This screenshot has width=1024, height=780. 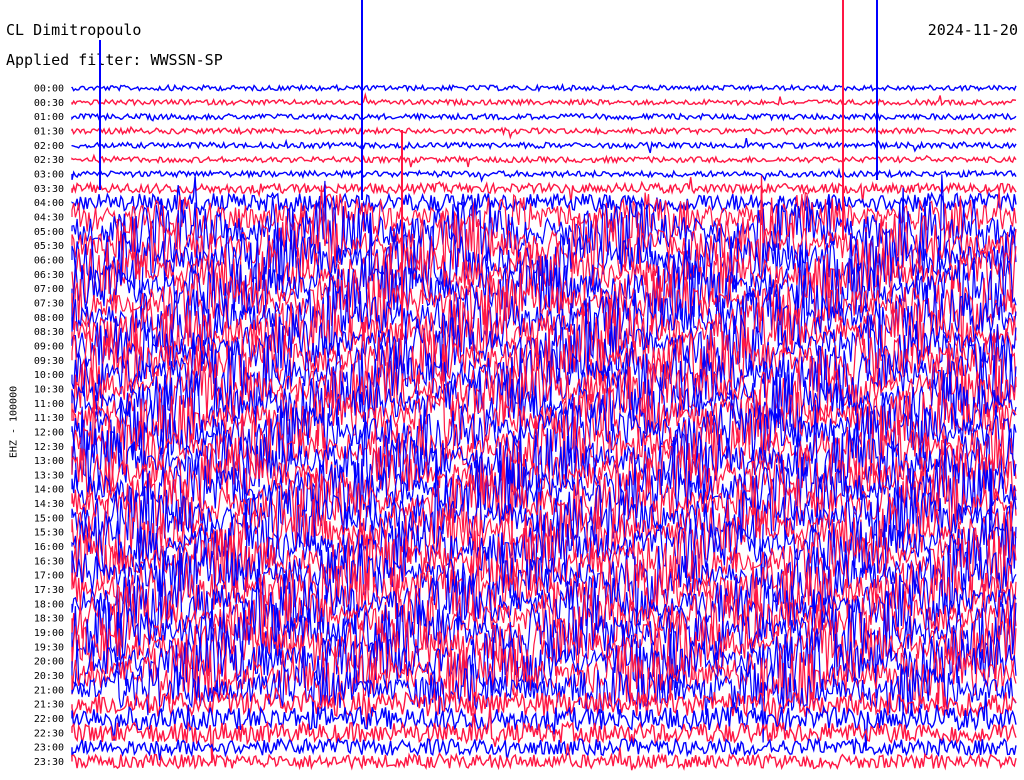 I want to click on time-tick-label: 09:00, so click(x=49, y=346).